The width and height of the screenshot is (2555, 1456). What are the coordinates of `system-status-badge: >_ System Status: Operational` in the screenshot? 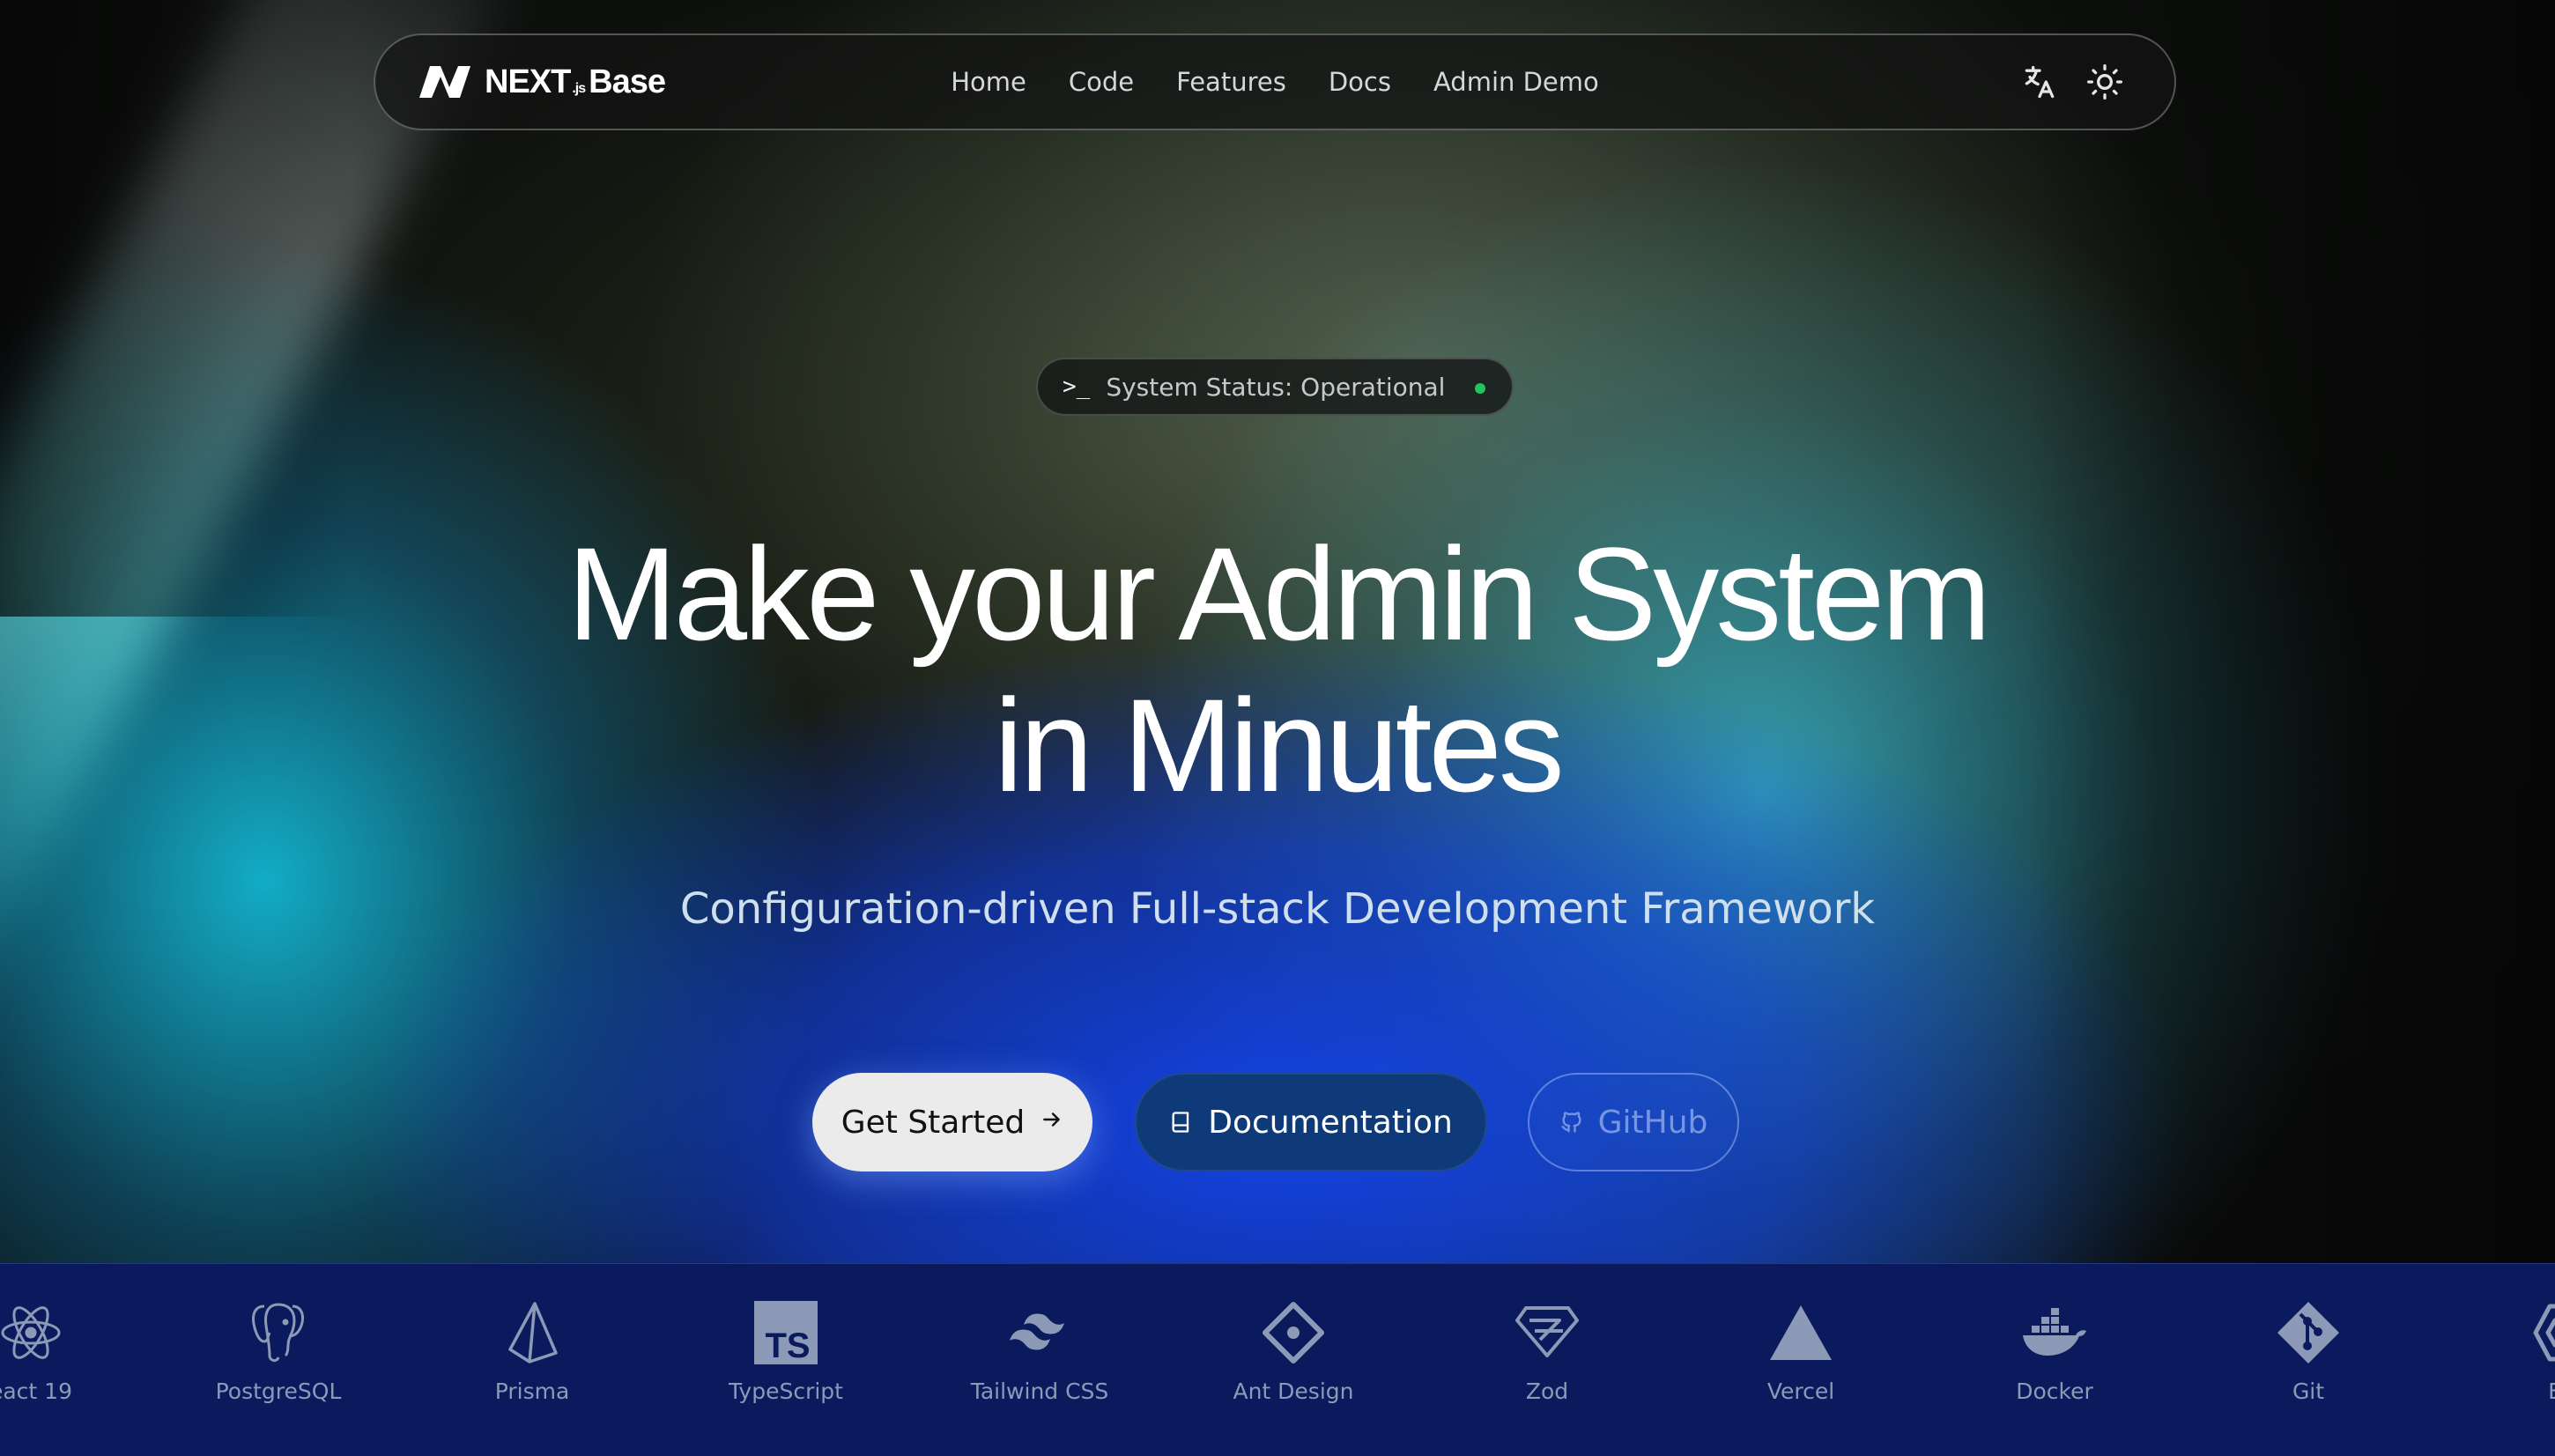 It's located at (1275, 387).